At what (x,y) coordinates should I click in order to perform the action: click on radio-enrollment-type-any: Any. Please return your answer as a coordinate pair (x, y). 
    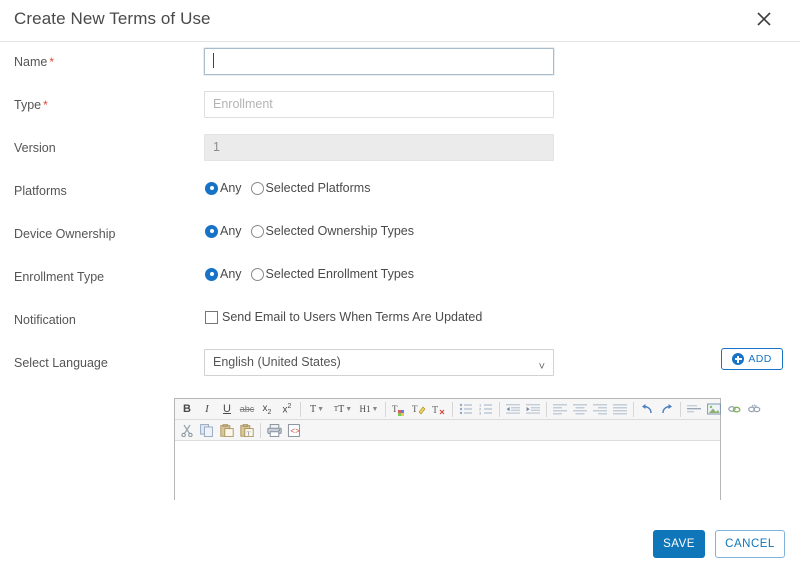
    Looking at the image, I should click on (223, 274).